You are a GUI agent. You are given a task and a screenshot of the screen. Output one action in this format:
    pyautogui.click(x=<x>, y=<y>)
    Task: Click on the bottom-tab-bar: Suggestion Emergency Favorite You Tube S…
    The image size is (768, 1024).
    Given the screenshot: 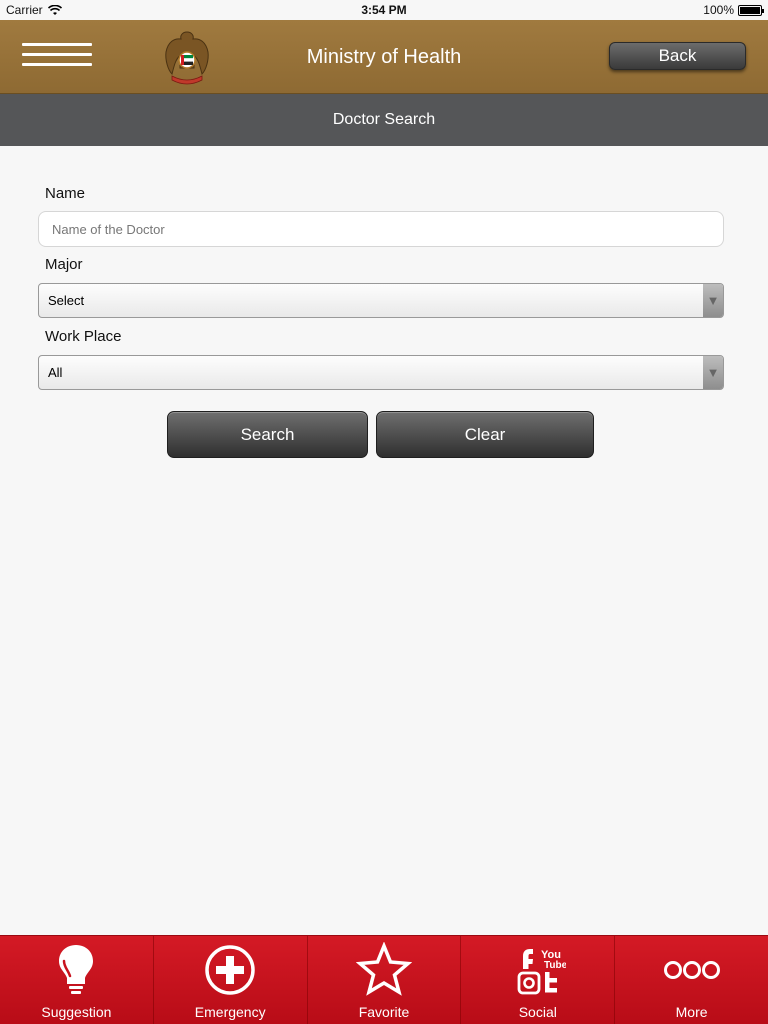 What is the action you would take?
    pyautogui.click(x=384, y=979)
    